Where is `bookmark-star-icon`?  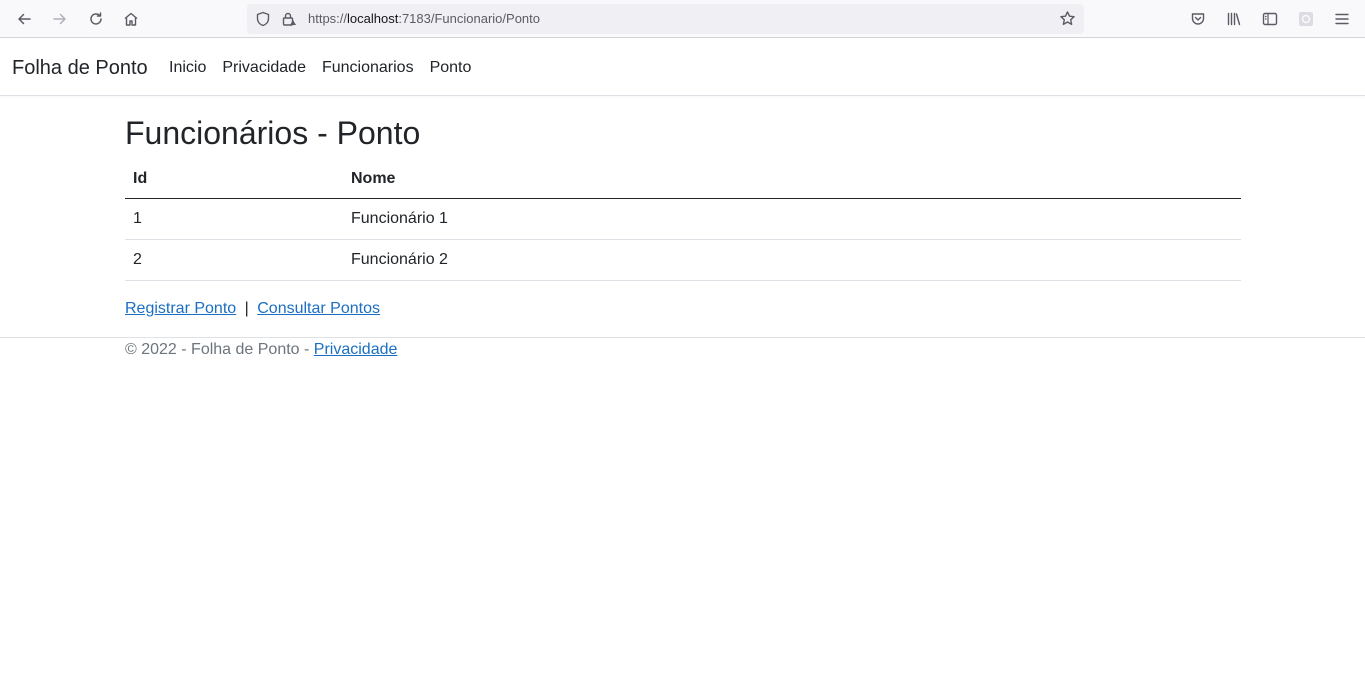
bookmark-star-icon is located at coordinates (1067, 18).